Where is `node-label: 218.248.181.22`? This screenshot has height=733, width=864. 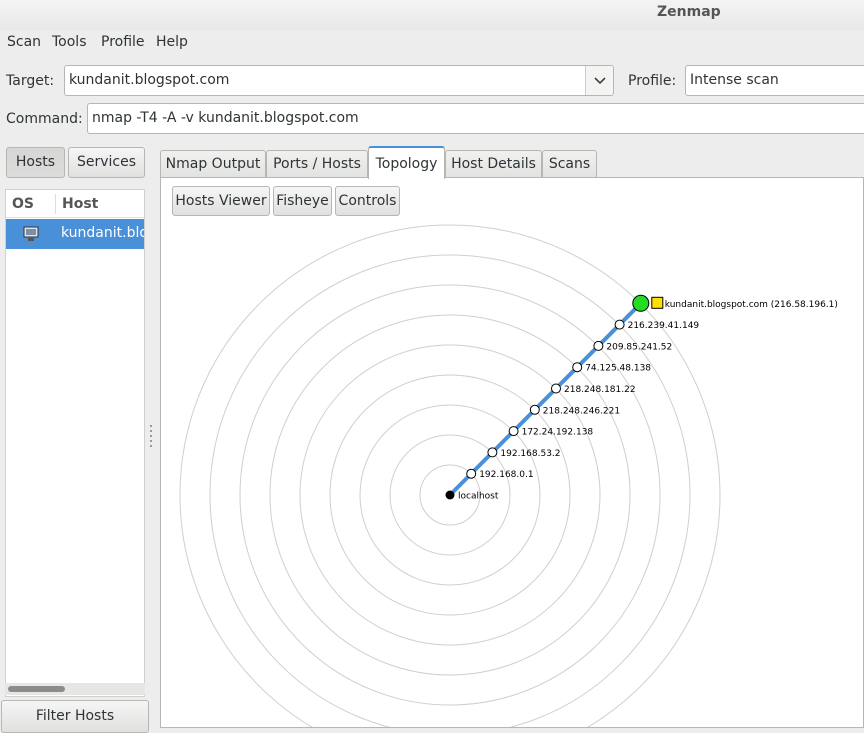
node-label: 218.248.181.22 is located at coordinates (600, 390).